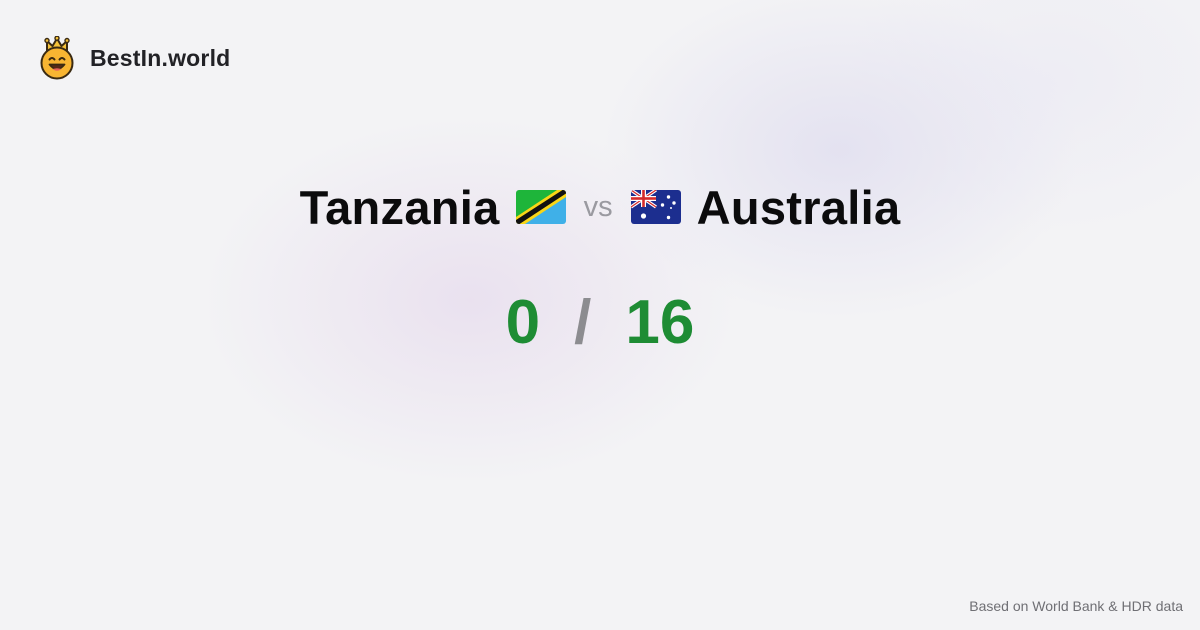  I want to click on australia-flag-icon, so click(655, 207).